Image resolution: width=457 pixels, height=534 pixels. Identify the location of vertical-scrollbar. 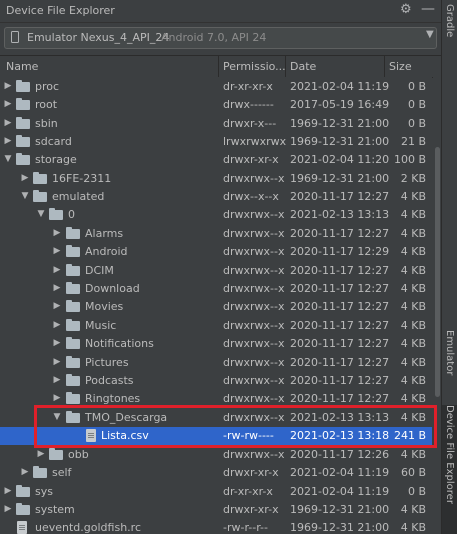
(437, 305).